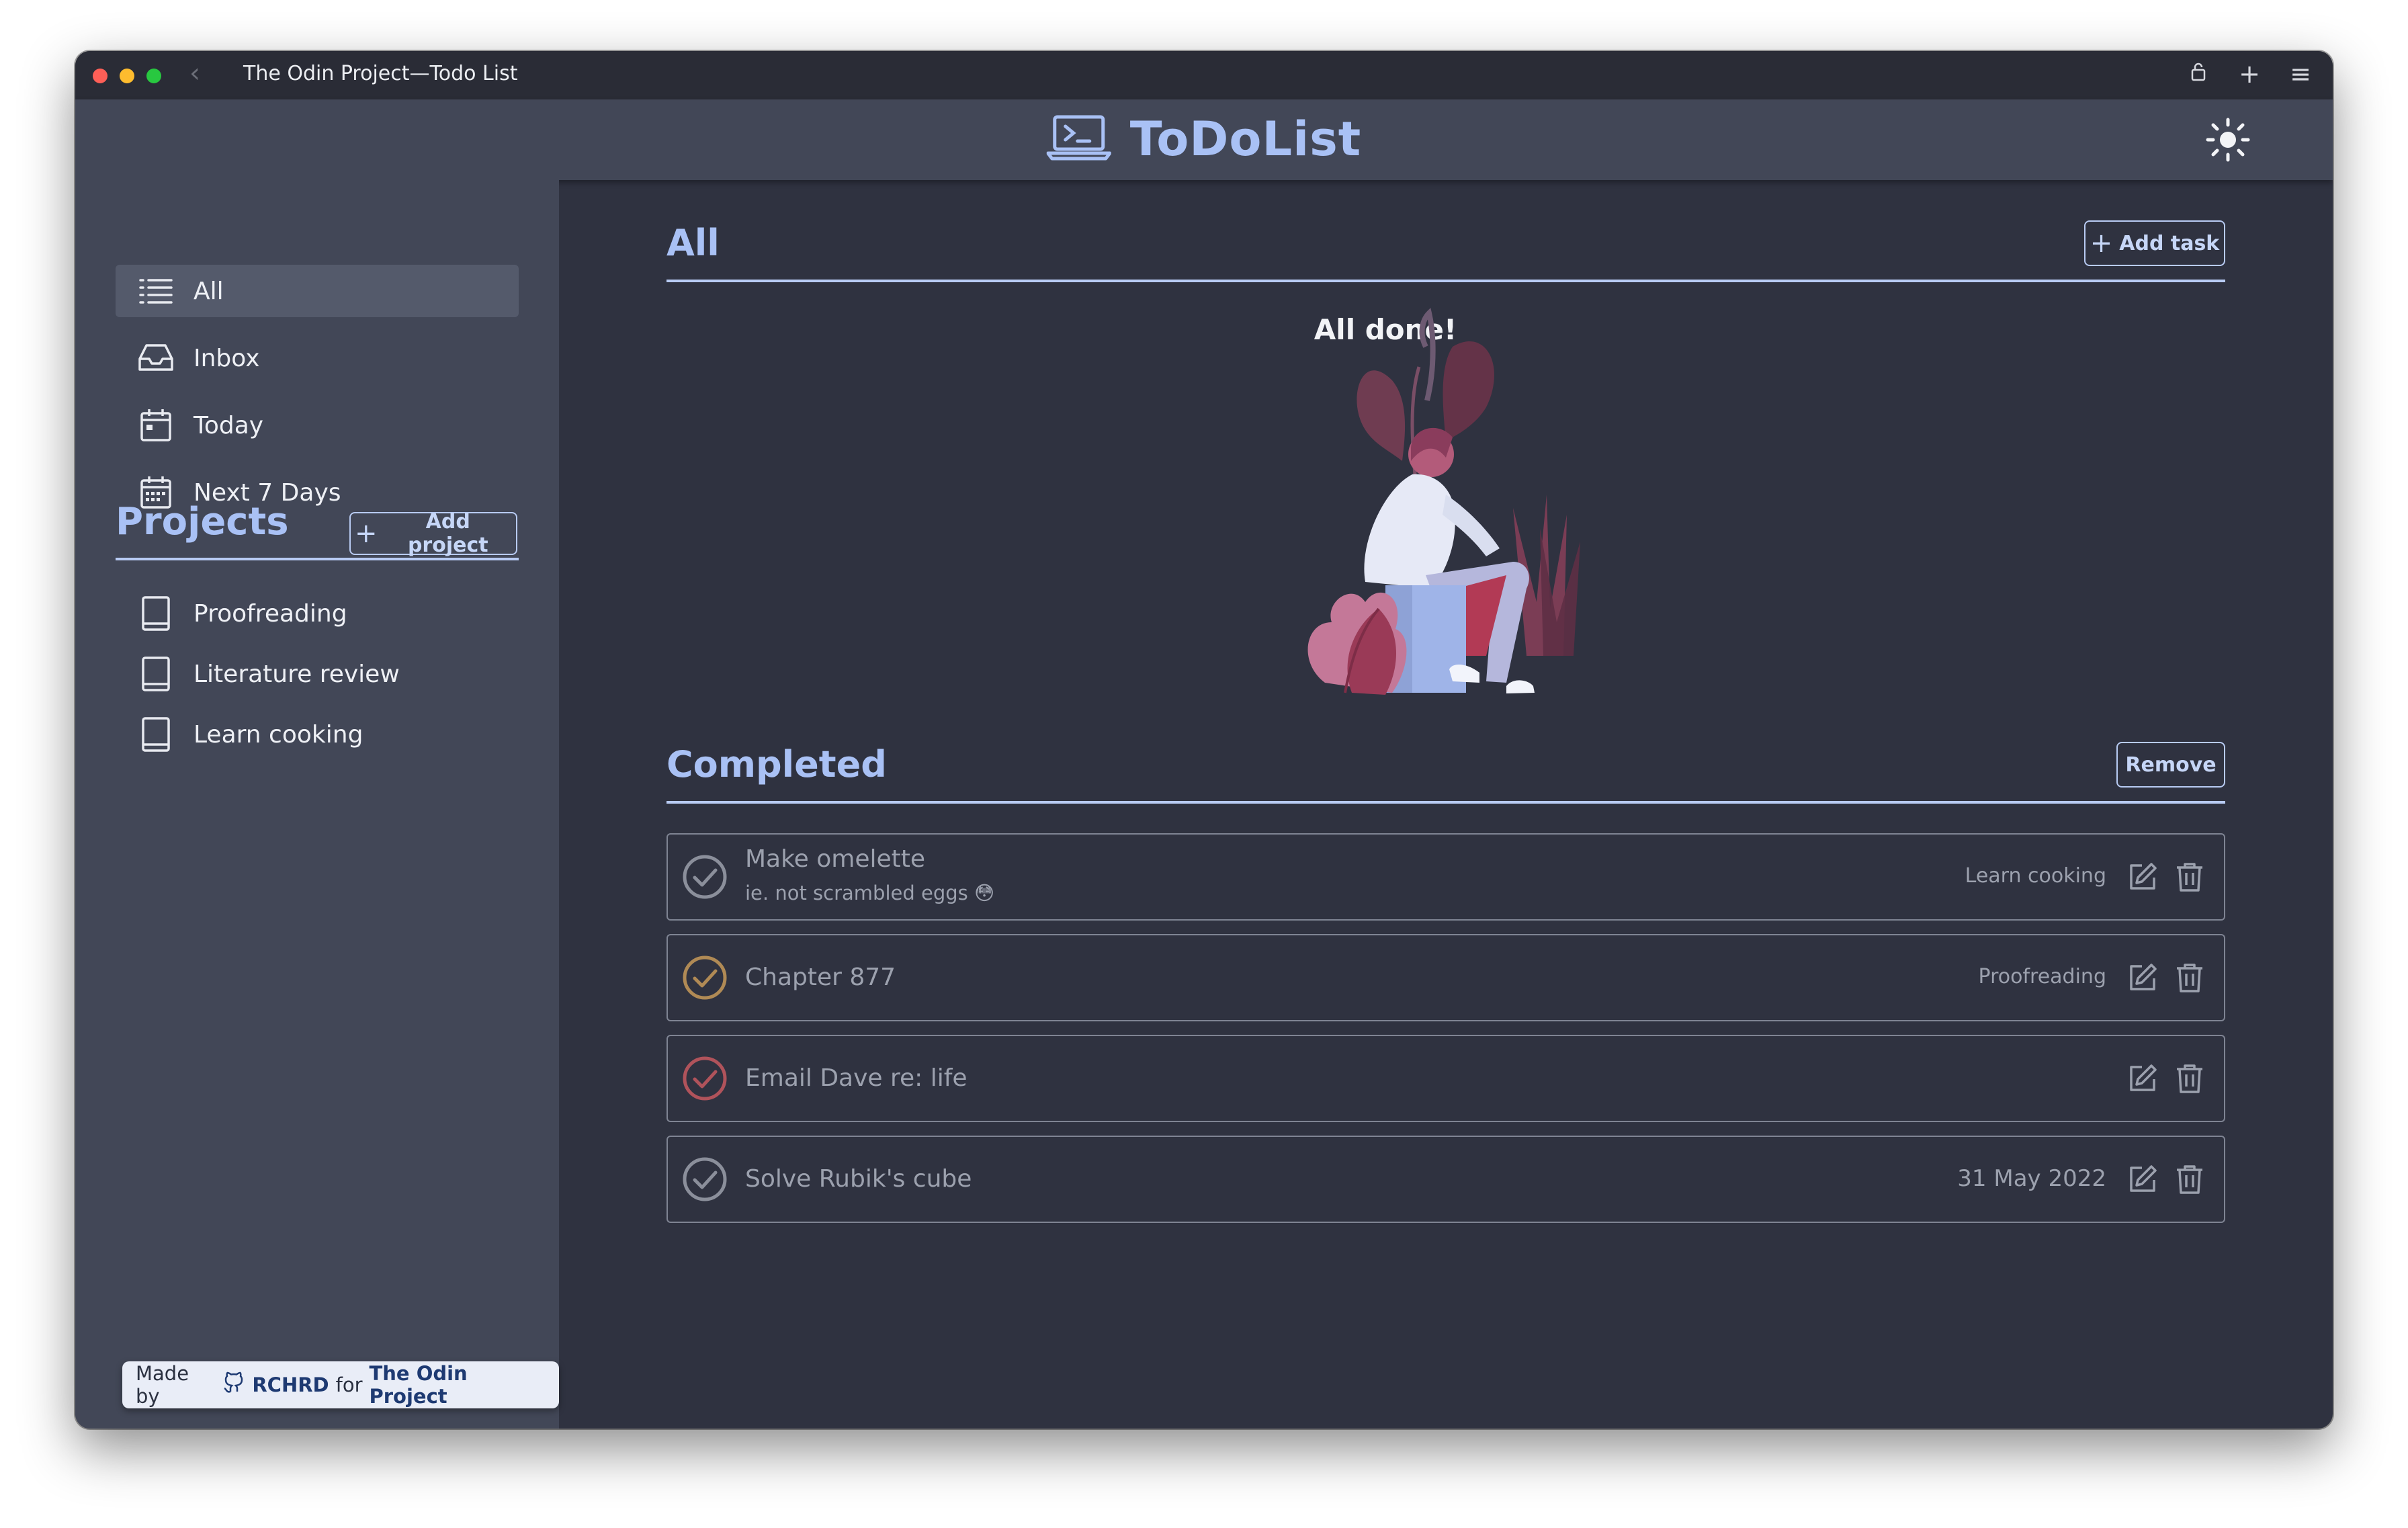 The width and height of the screenshot is (2408, 1528). I want to click on title-bar-actions: + ≡, so click(2249, 74).